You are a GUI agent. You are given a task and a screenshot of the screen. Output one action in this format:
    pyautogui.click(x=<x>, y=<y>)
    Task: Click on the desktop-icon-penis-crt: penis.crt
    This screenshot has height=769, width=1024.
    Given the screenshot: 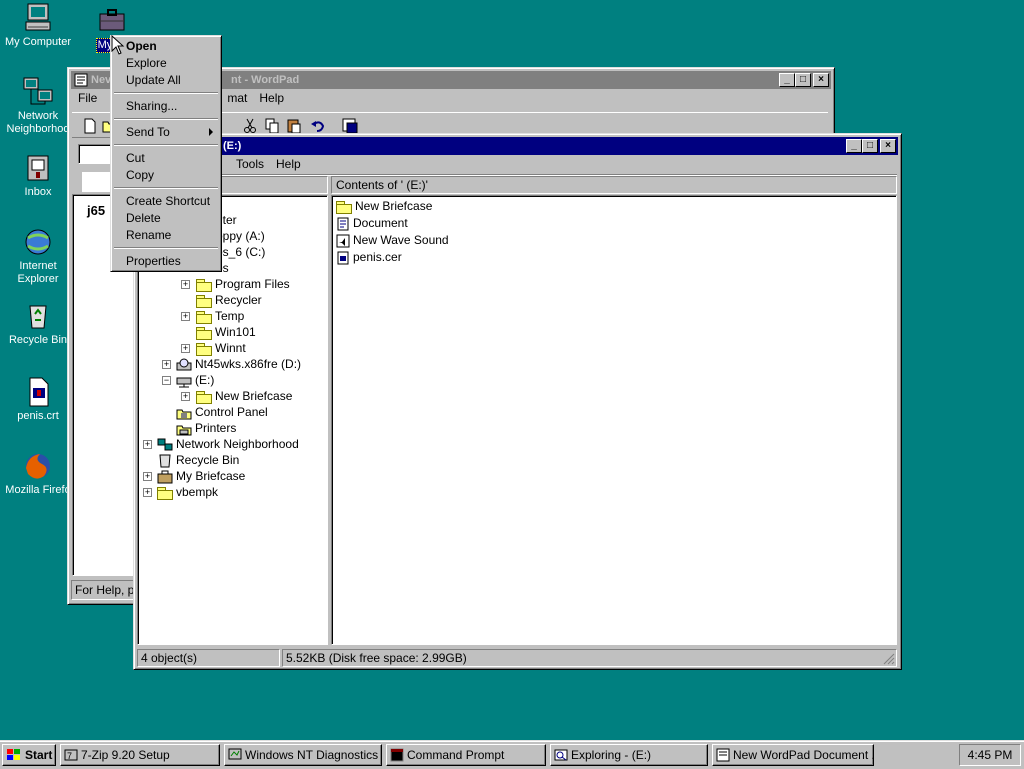 What is the action you would take?
    pyautogui.click(x=38, y=399)
    